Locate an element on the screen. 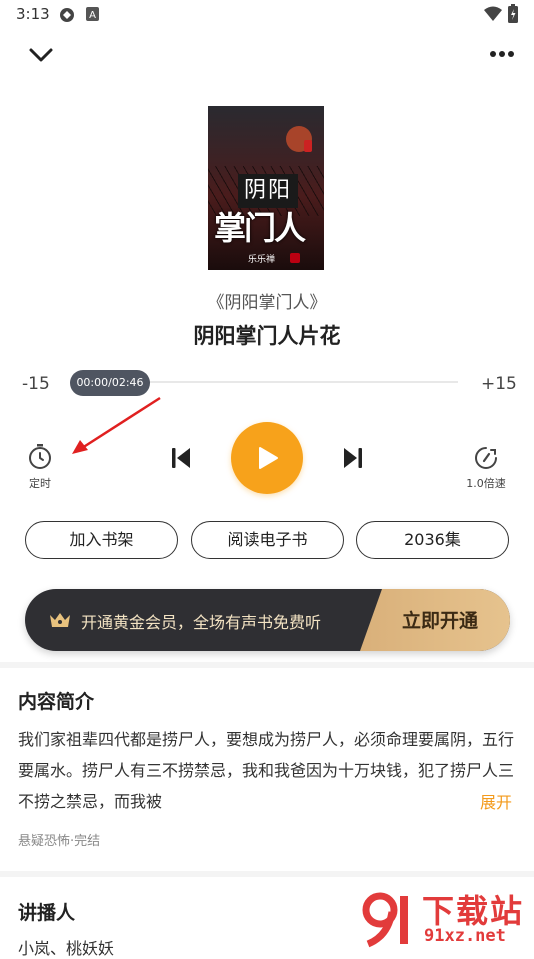 This screenshot has height=959, width=534. episode-title: 阴阳掌门人片花 is located at coordinates (267, 336).